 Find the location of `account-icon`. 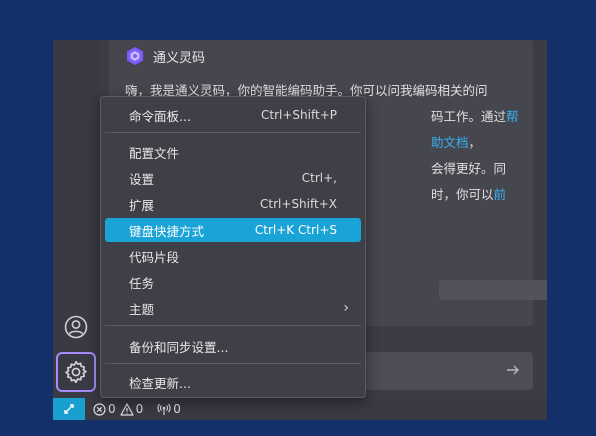

account-icon is located at coordinates (76, 327).